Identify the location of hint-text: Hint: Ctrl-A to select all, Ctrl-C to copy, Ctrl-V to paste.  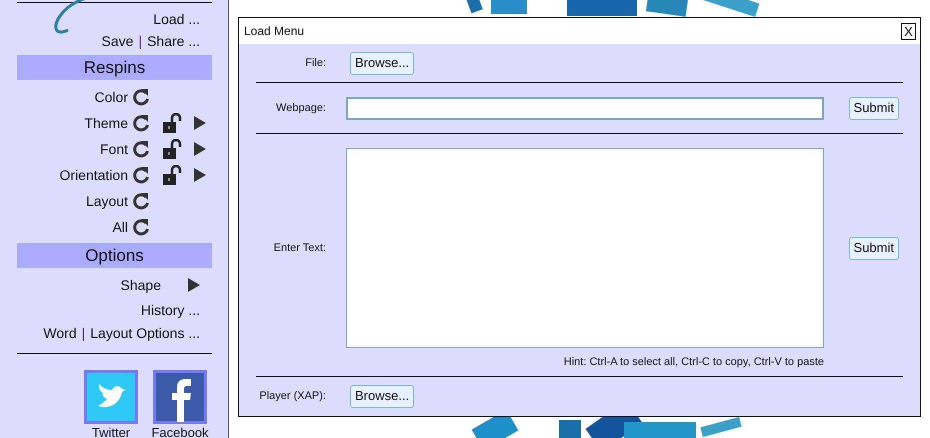
(693, 362).